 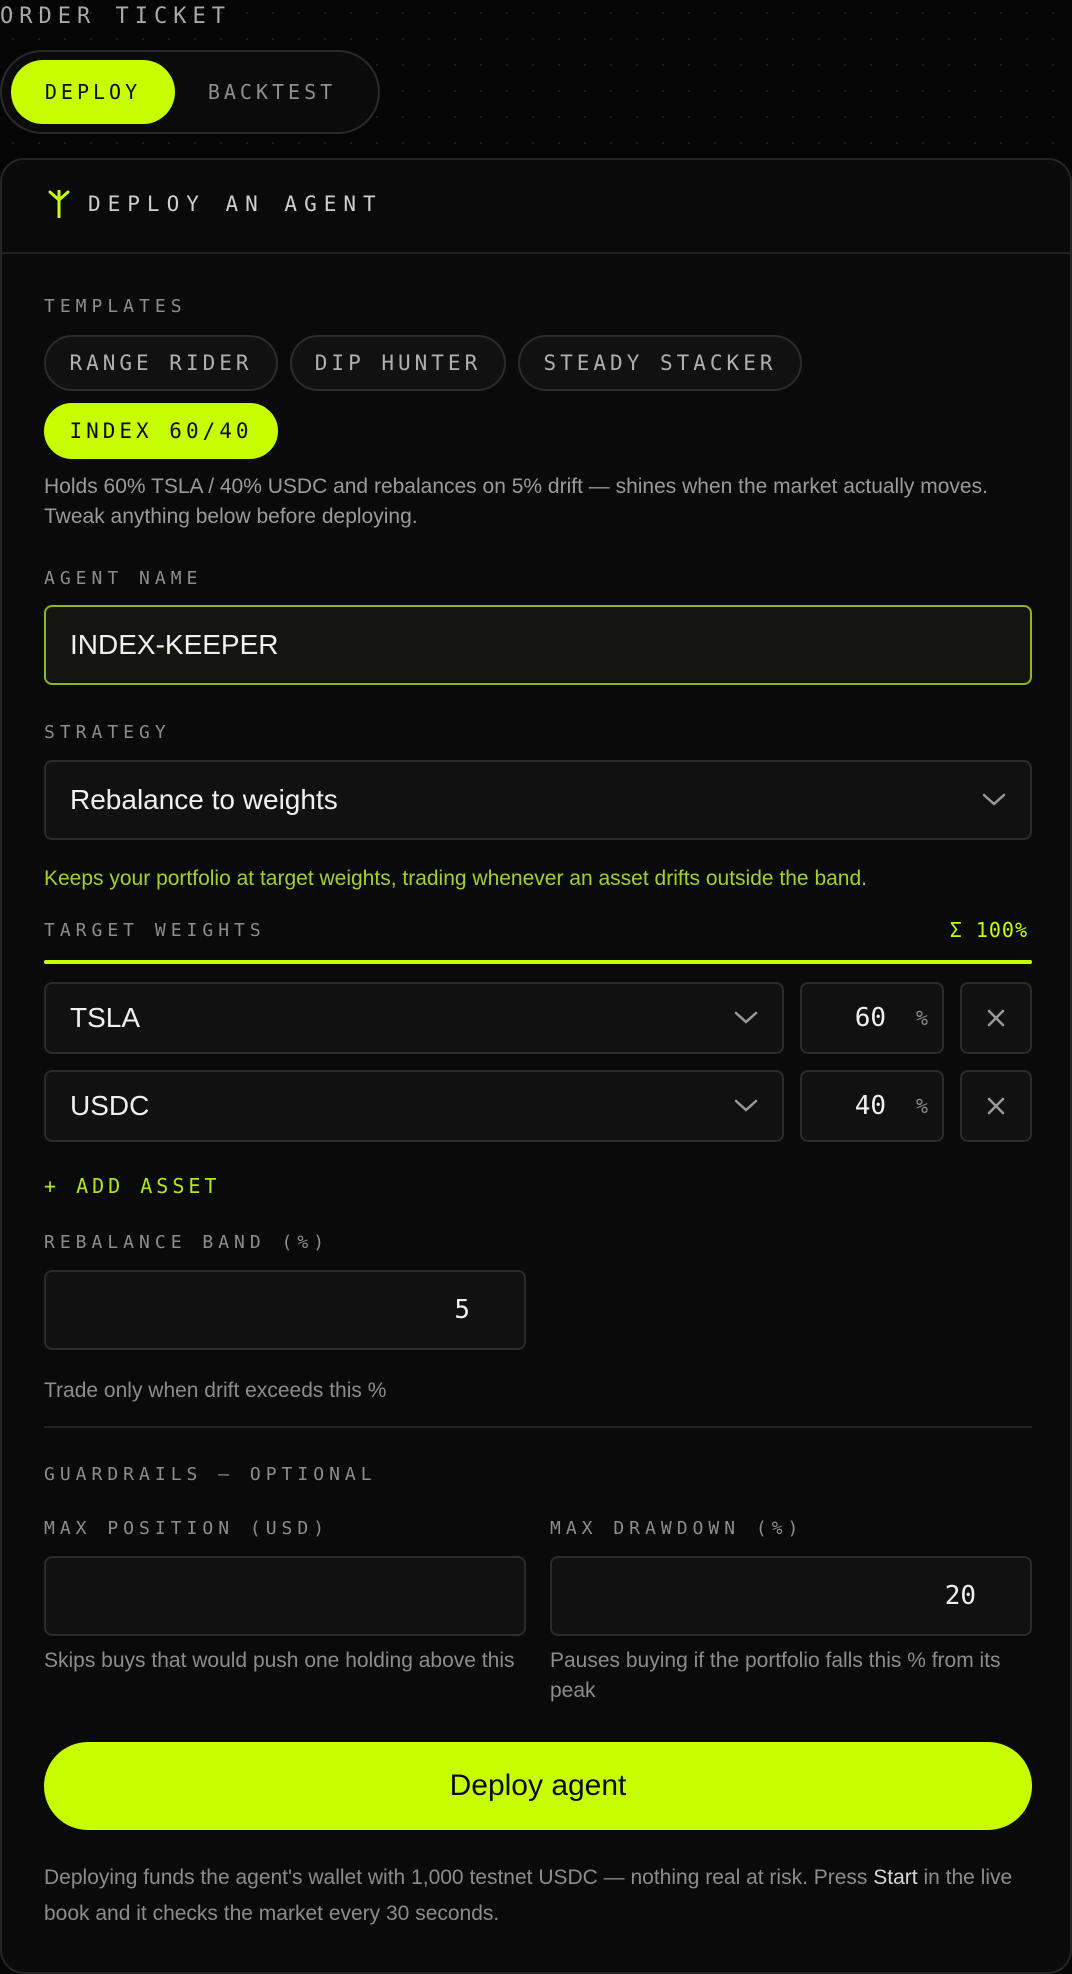 I want to click on weights-progress-bar, so click(x=538, y=962).